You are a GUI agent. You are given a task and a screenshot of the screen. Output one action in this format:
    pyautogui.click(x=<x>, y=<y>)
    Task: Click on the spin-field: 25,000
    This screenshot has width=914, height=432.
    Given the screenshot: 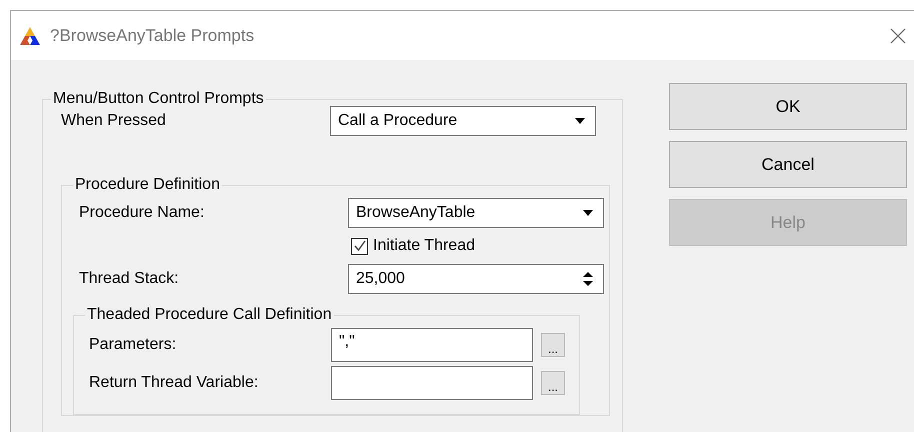 What is the action you would take?
    pyautogui.click(x=476, y=279)
    